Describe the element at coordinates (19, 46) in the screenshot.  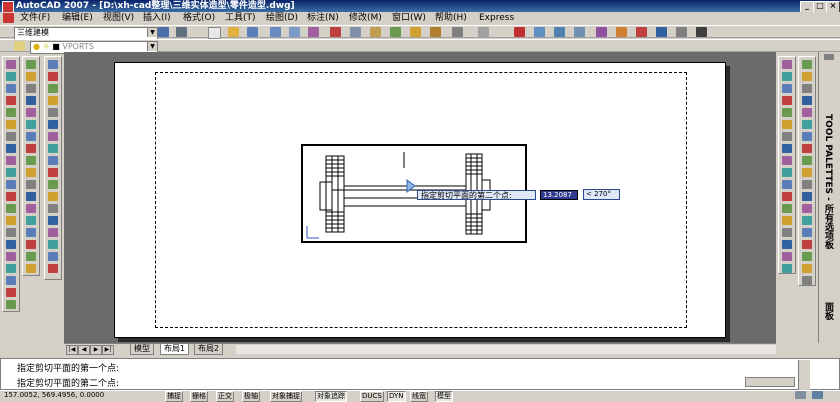
I see `layer-manager-icon` at that location.